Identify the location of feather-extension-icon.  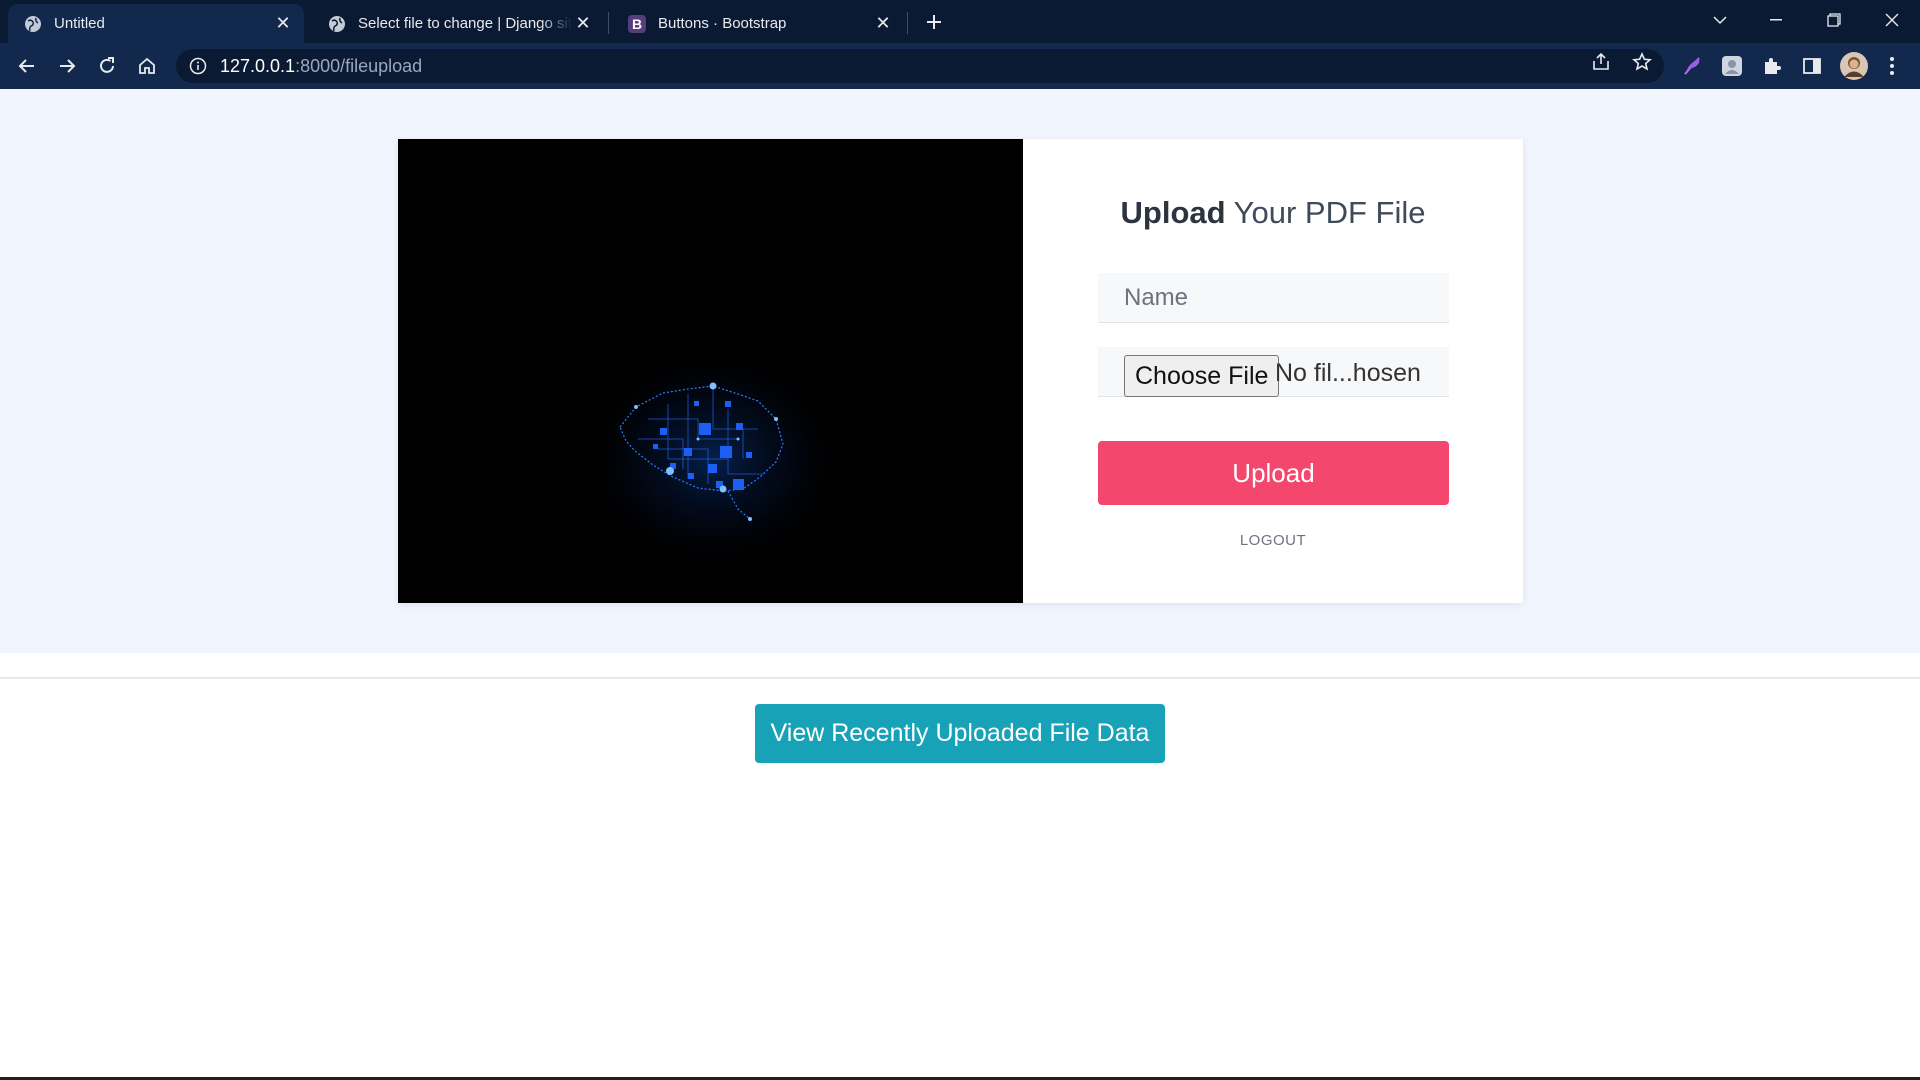
(1692, 66).